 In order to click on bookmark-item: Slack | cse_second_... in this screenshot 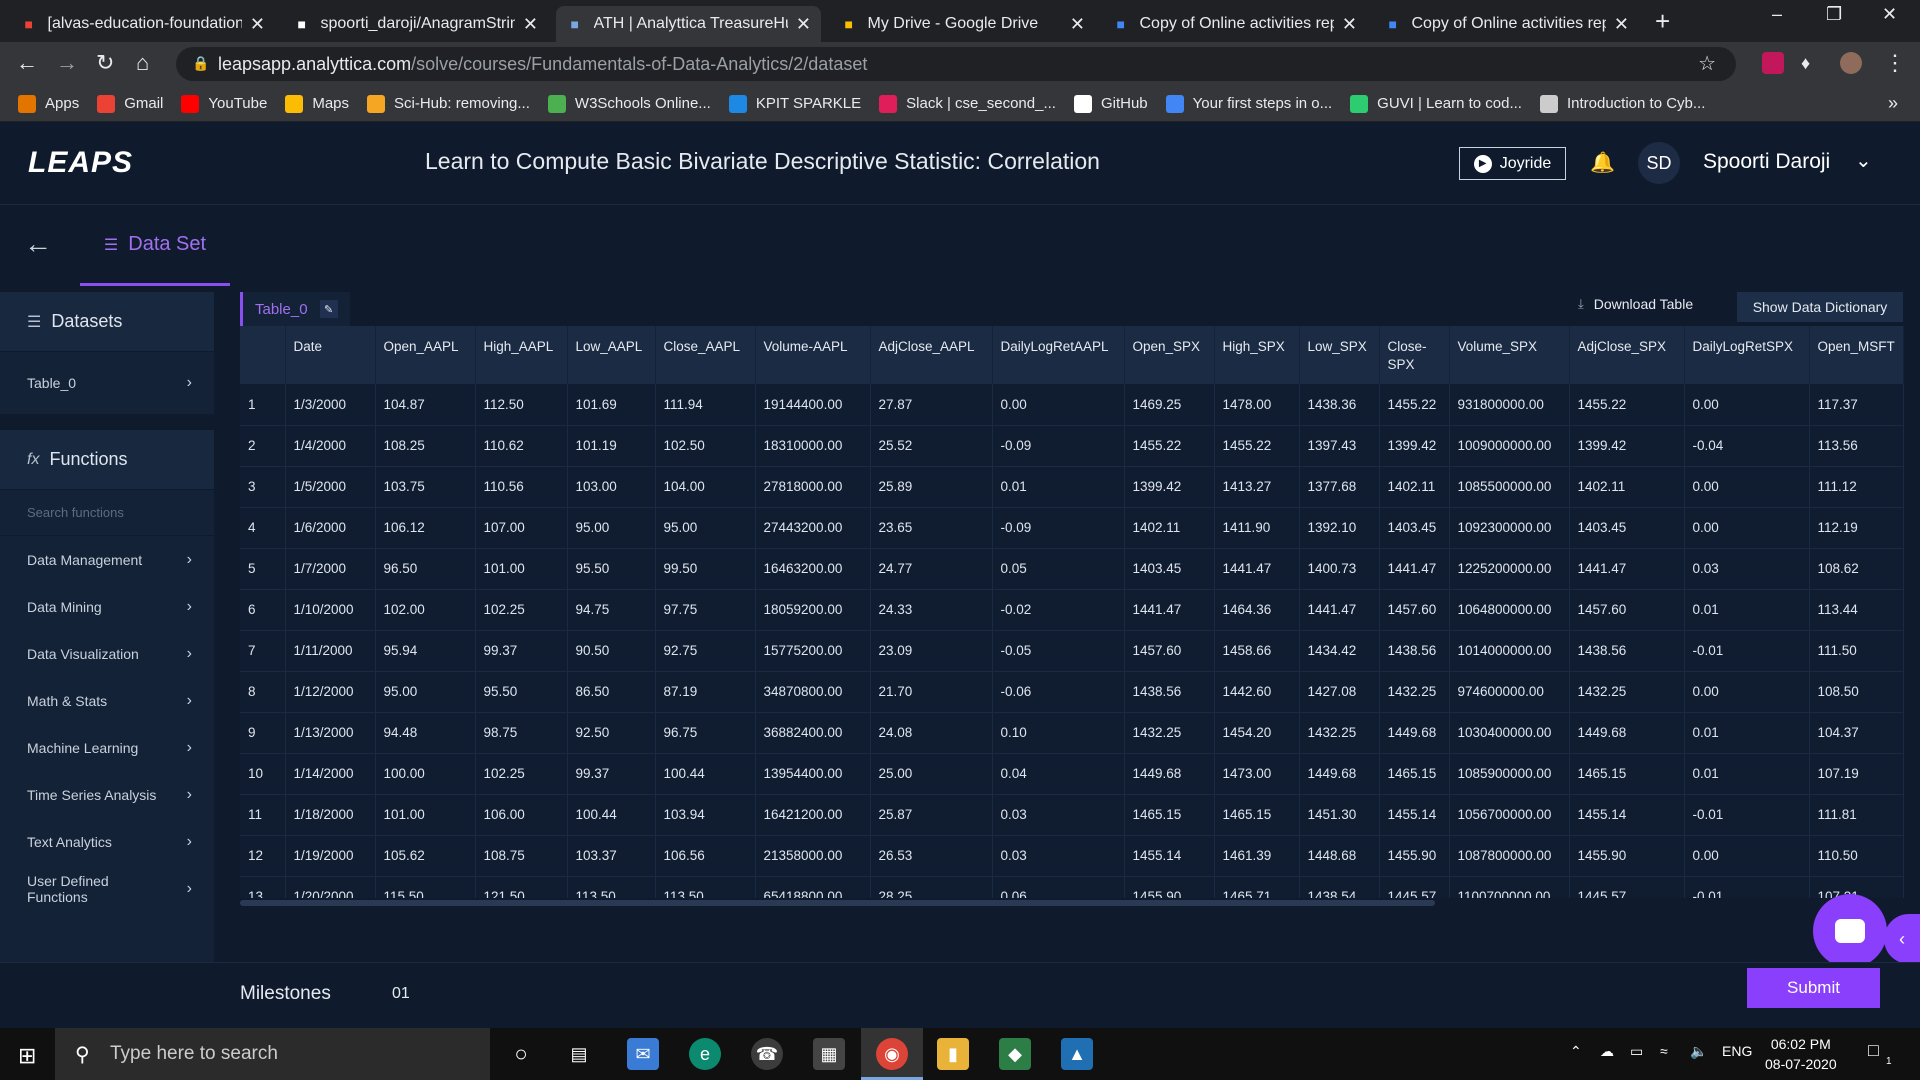, I will do `click(967, 103)`.